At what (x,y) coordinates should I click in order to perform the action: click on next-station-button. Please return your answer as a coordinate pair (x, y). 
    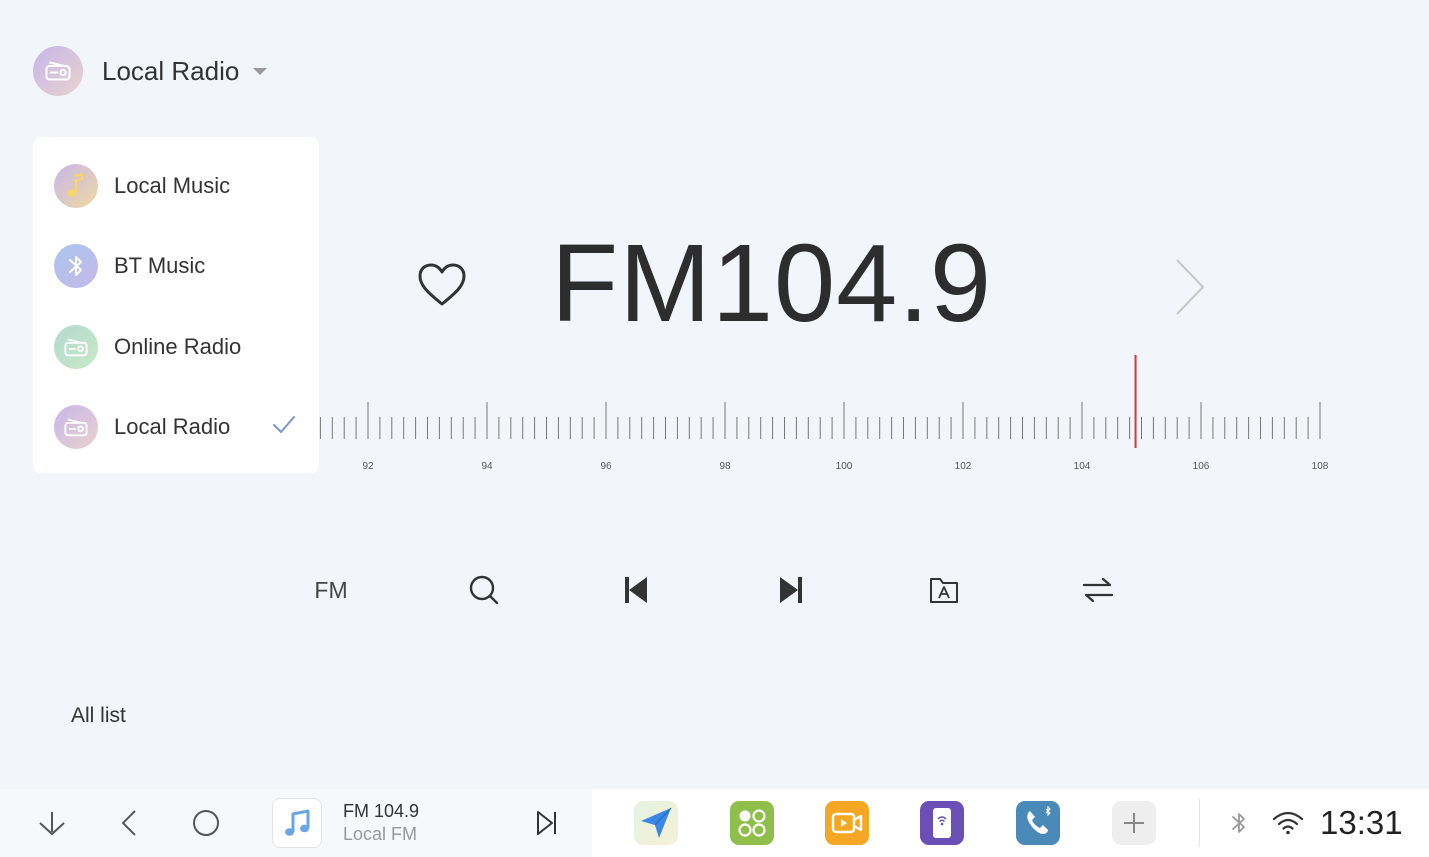
    Looking at the image, I should click on (791, 590).